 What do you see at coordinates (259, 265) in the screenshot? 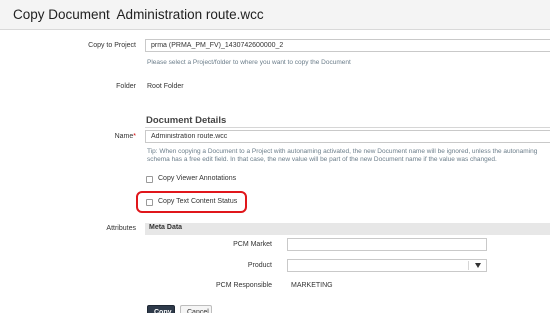
I see `product-label: Product` at bounding box center [259, 265].